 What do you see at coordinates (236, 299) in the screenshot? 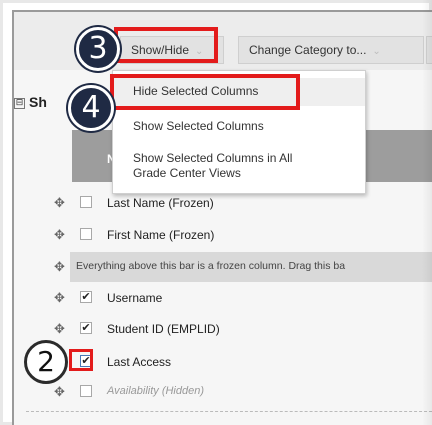
I see `list-item: ✥ ✔ Username` at bounding box center [236, 299].